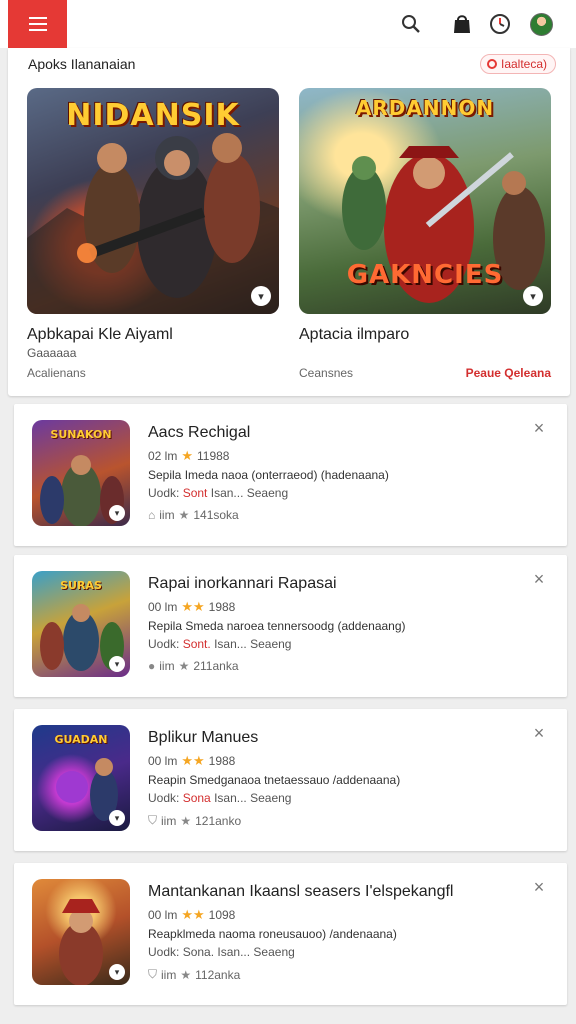  What do you see at coordinates (196, 798) in the screenshot?
I see `note-highlight: Sona` at bounding box center [196, 798].